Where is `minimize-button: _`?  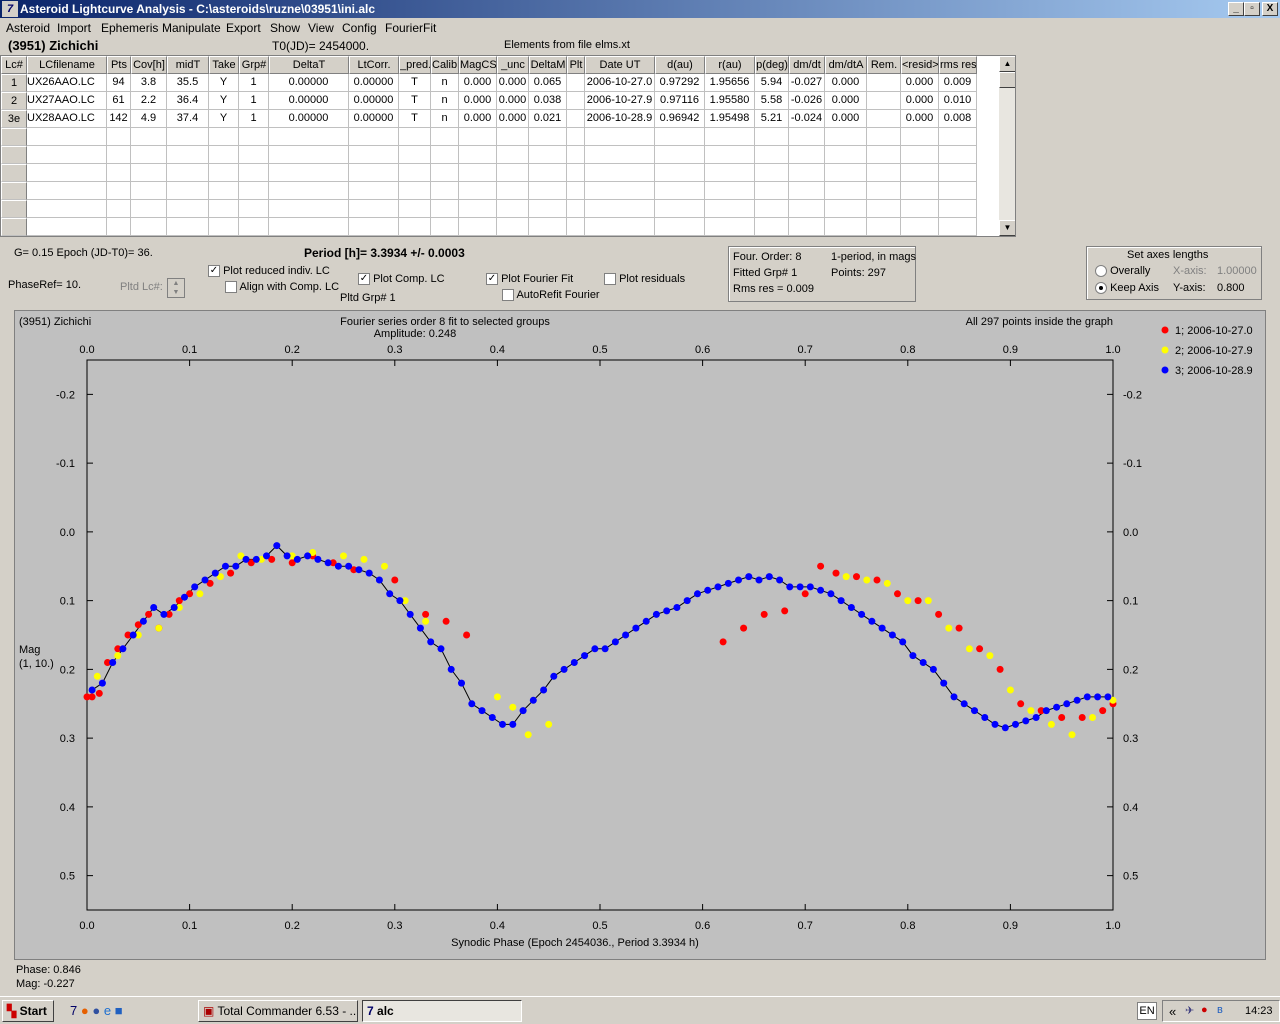 minimize-button: _ is located at coordinates (1236, 9).